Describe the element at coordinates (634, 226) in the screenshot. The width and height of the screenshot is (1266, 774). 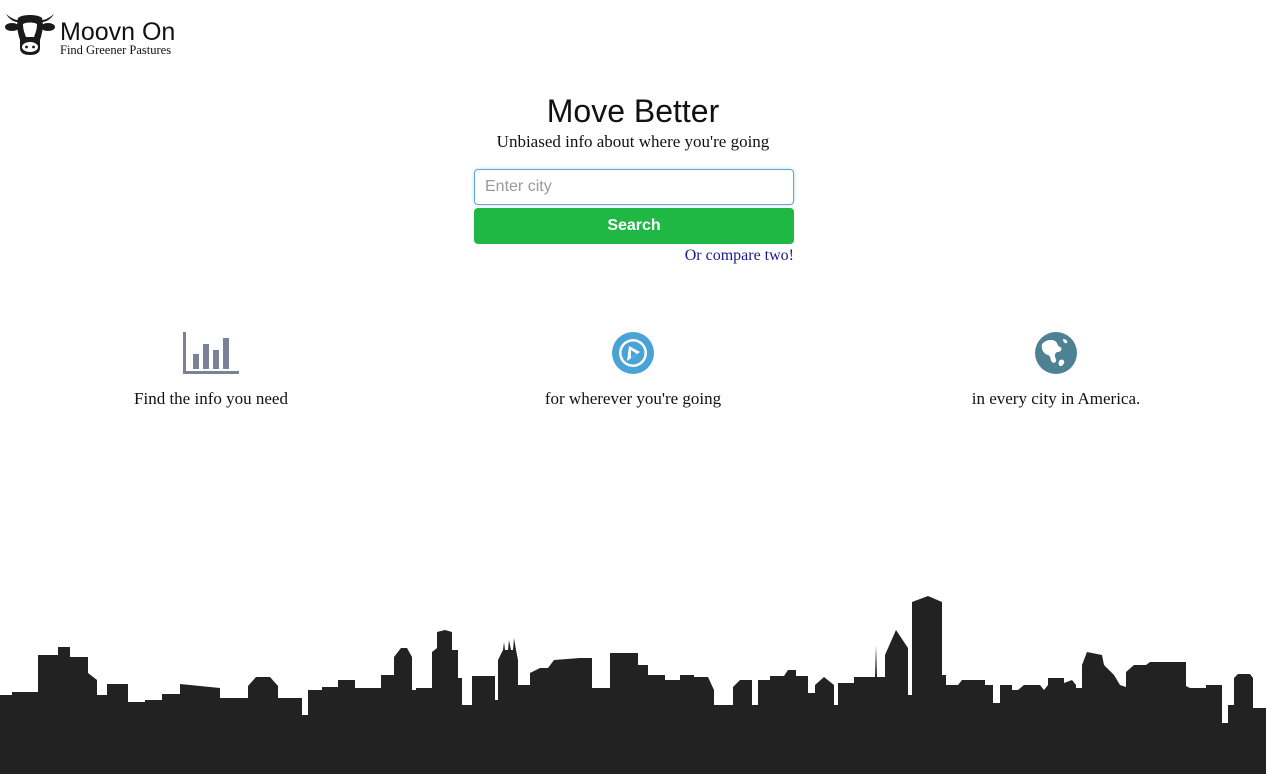
I see `search-button: Search` at that location.